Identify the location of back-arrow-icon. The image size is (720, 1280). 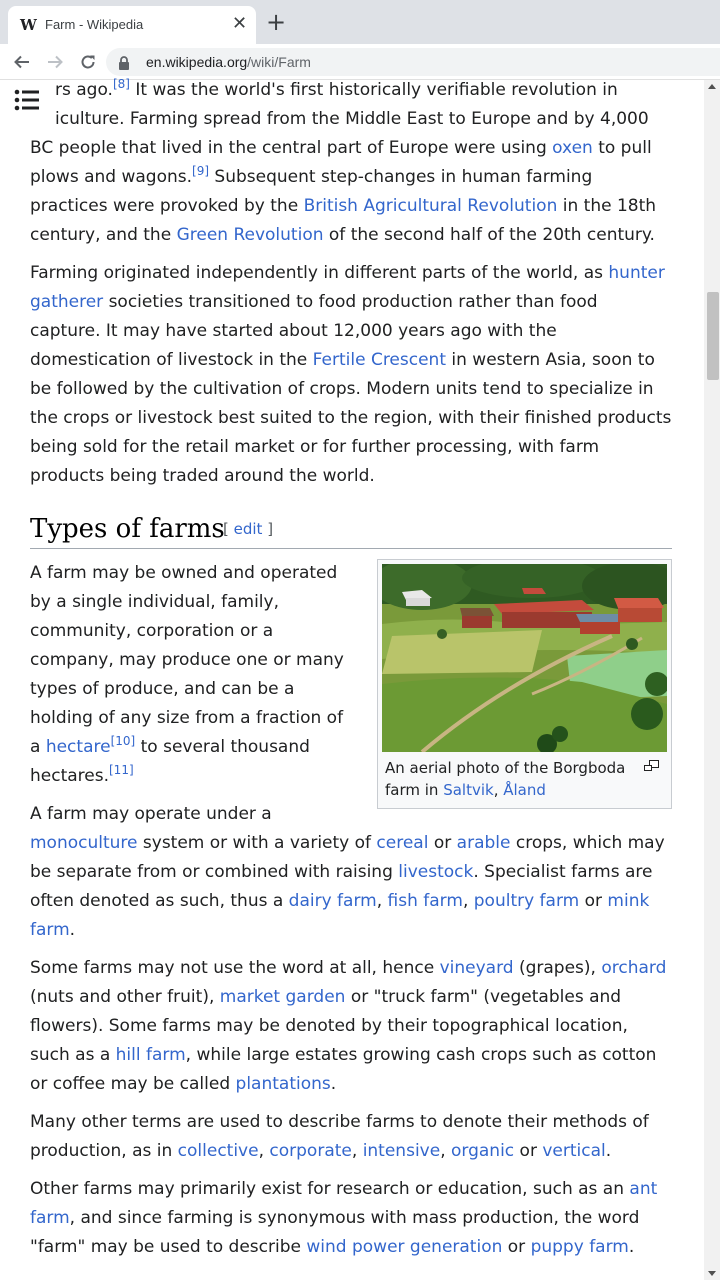
(22, 62).